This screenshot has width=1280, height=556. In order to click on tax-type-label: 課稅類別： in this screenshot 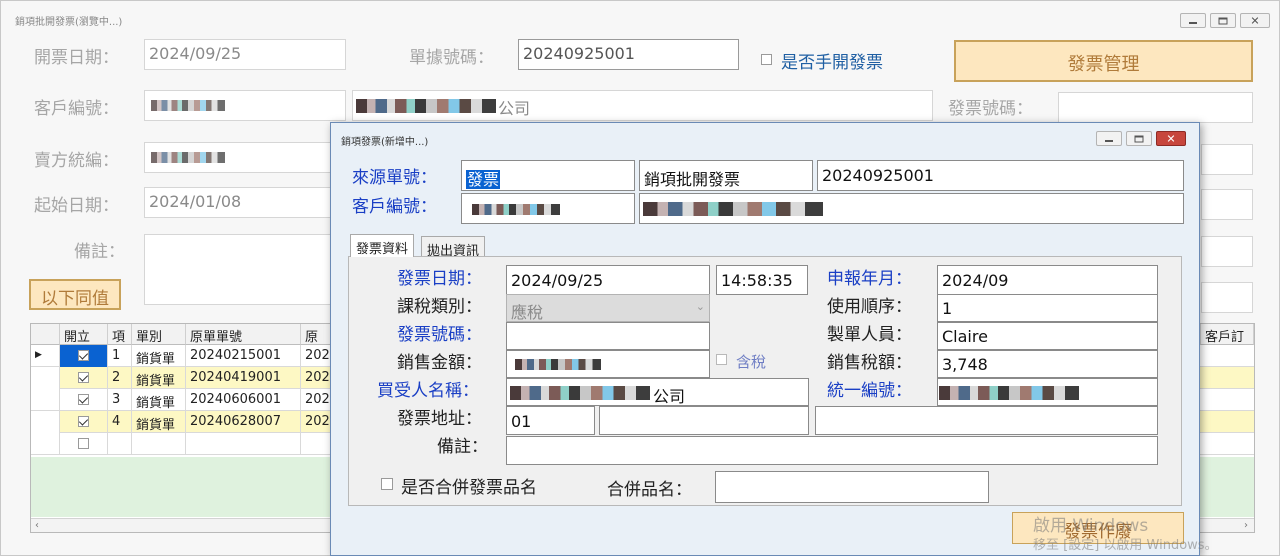, I will do `click(439, 307)`.